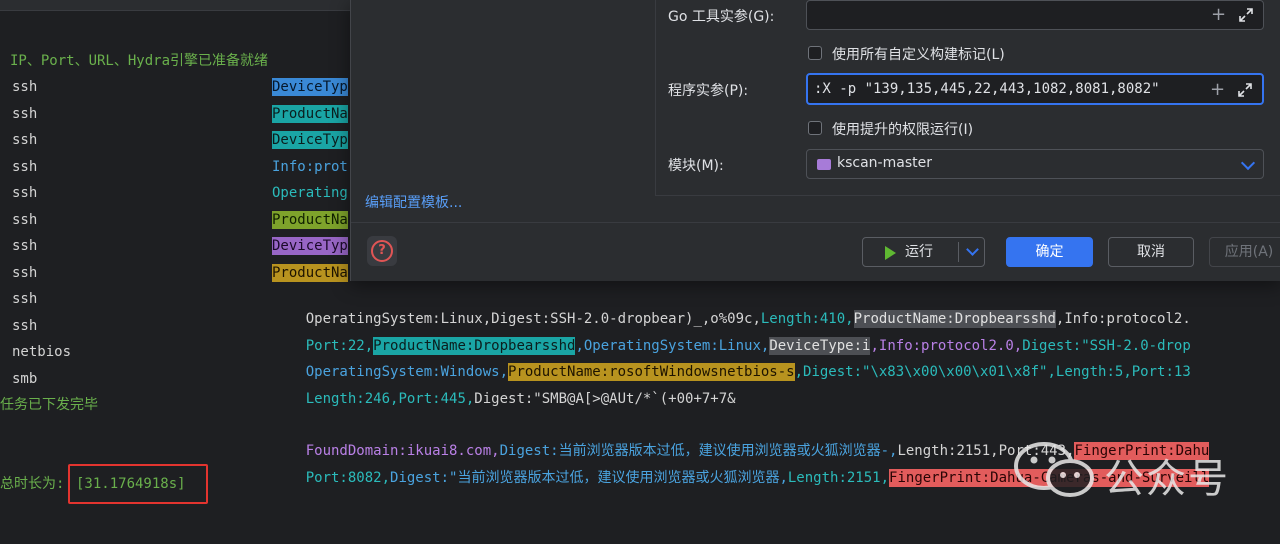  Describe the element at coordinates (310, 167) in the screenshot. I see `fragment: Info:prot` at that location.